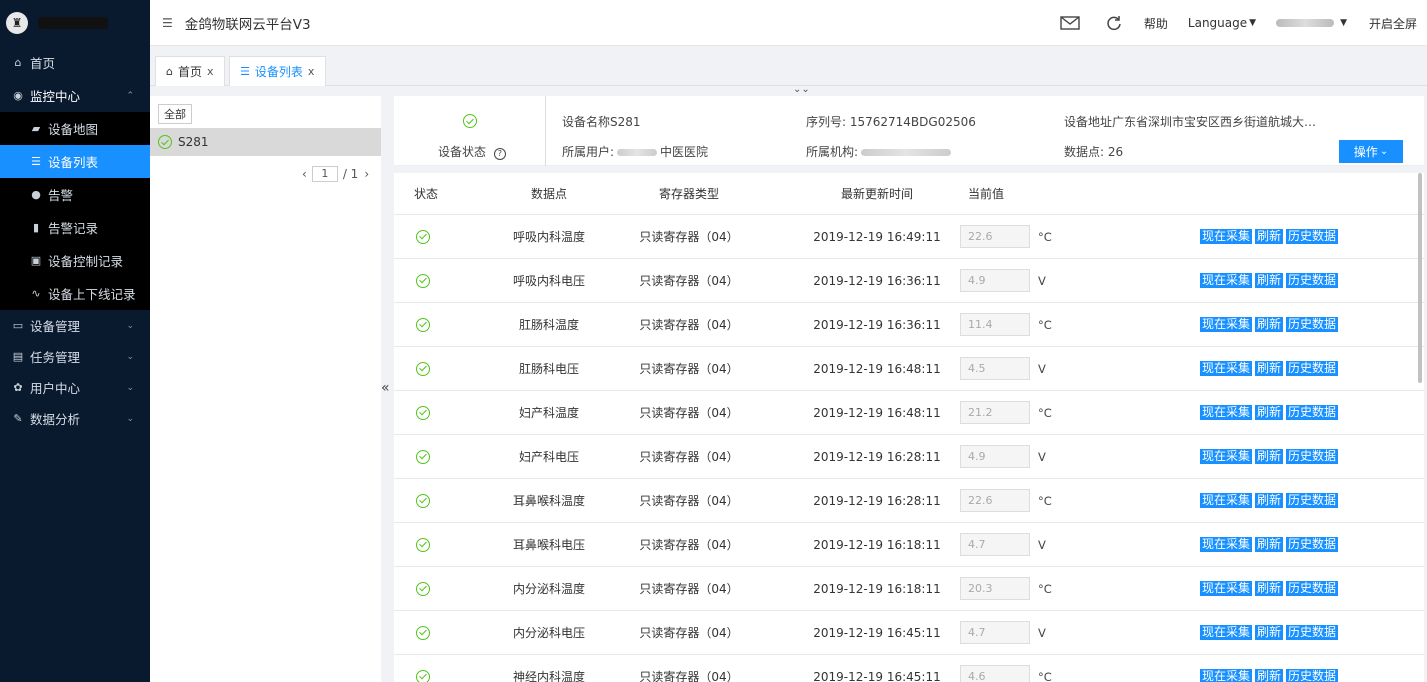 This screenshot has width=1427, height=682. I want to click on page-input: 1, so click(324, 174).